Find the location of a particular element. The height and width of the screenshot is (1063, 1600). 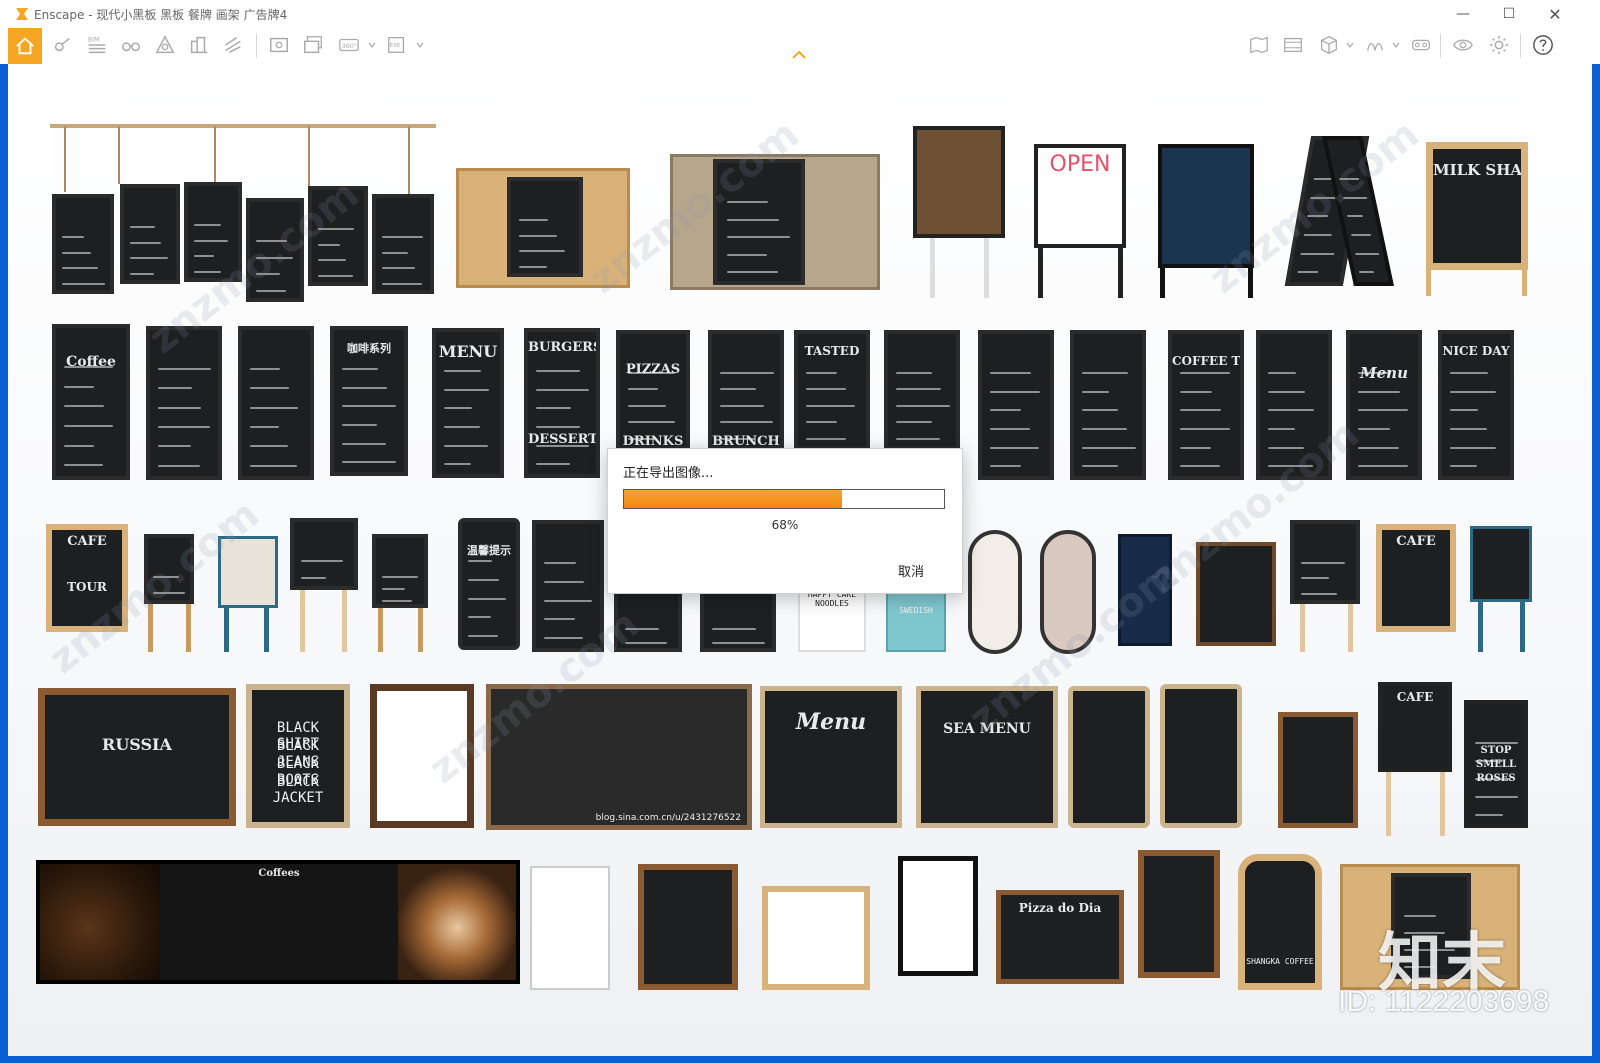

coffee-chinese-board is located at coordinates (184, 403).